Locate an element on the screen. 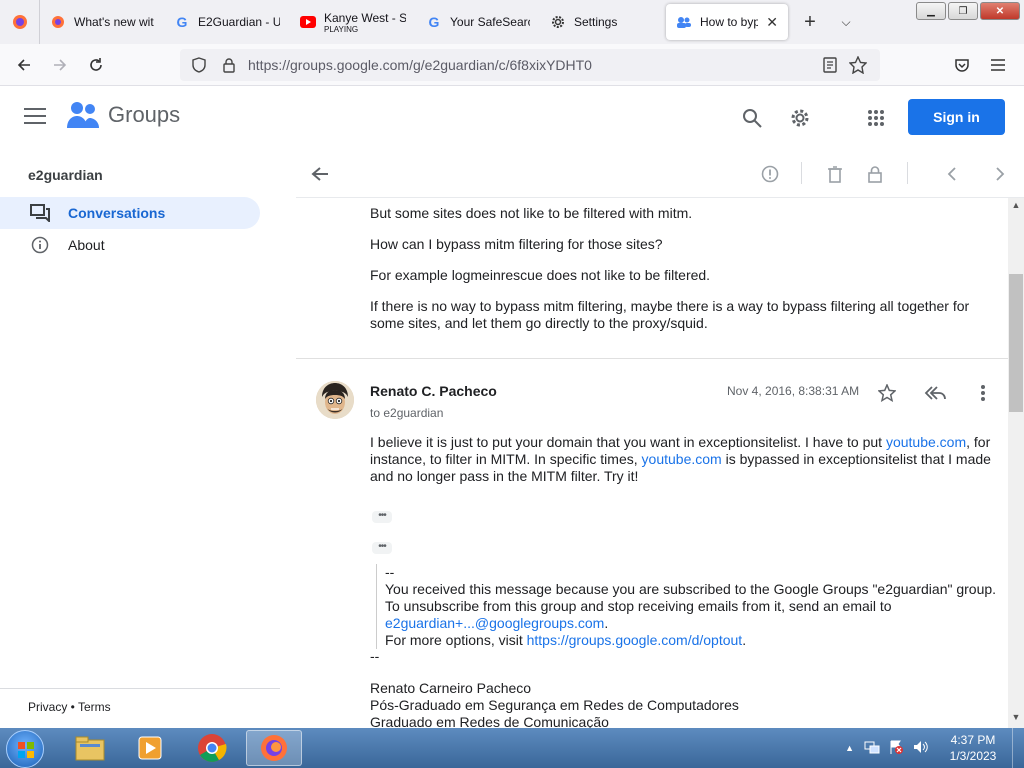  taskbar-firefox is located at coordinates (274, 748).